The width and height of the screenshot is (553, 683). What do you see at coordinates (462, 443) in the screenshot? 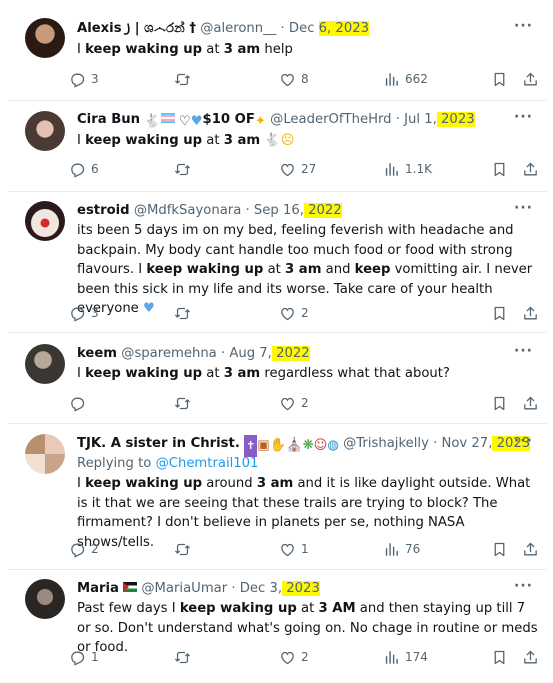
I see `tweet-date: · Nov 27,` at bounding box center [462, 443].